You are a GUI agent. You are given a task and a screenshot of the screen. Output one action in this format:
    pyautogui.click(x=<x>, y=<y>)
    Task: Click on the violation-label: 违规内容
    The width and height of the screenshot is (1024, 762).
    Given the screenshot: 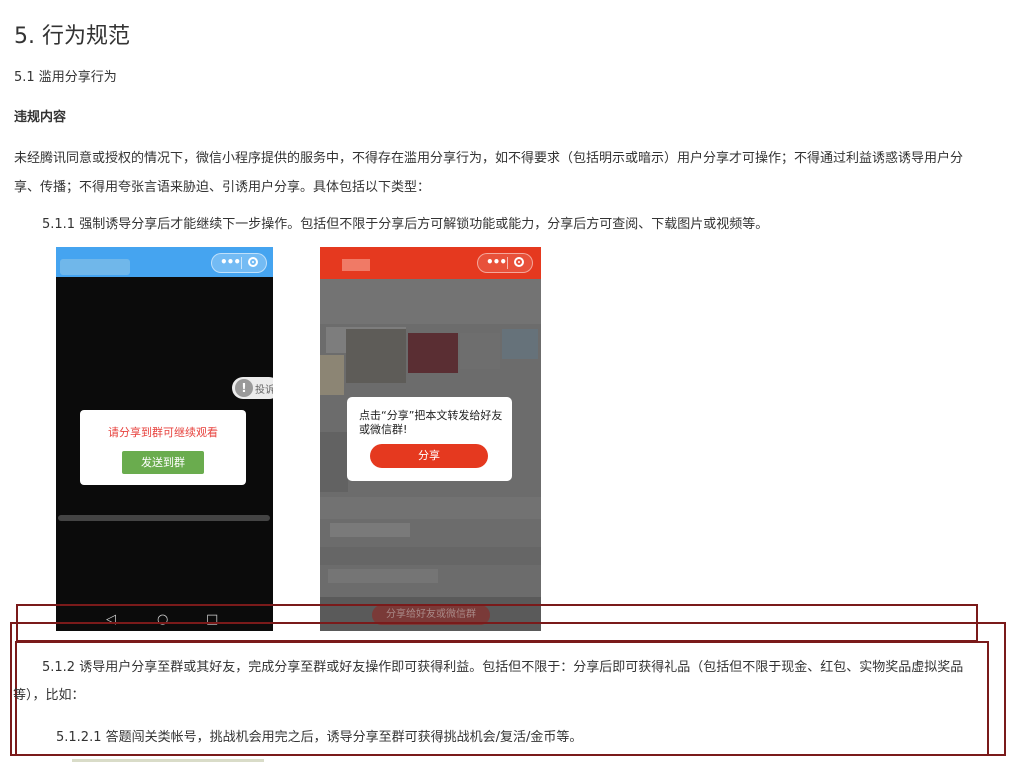 What is the action you would take?
    pyautogui.click(x=40, y=117)
    